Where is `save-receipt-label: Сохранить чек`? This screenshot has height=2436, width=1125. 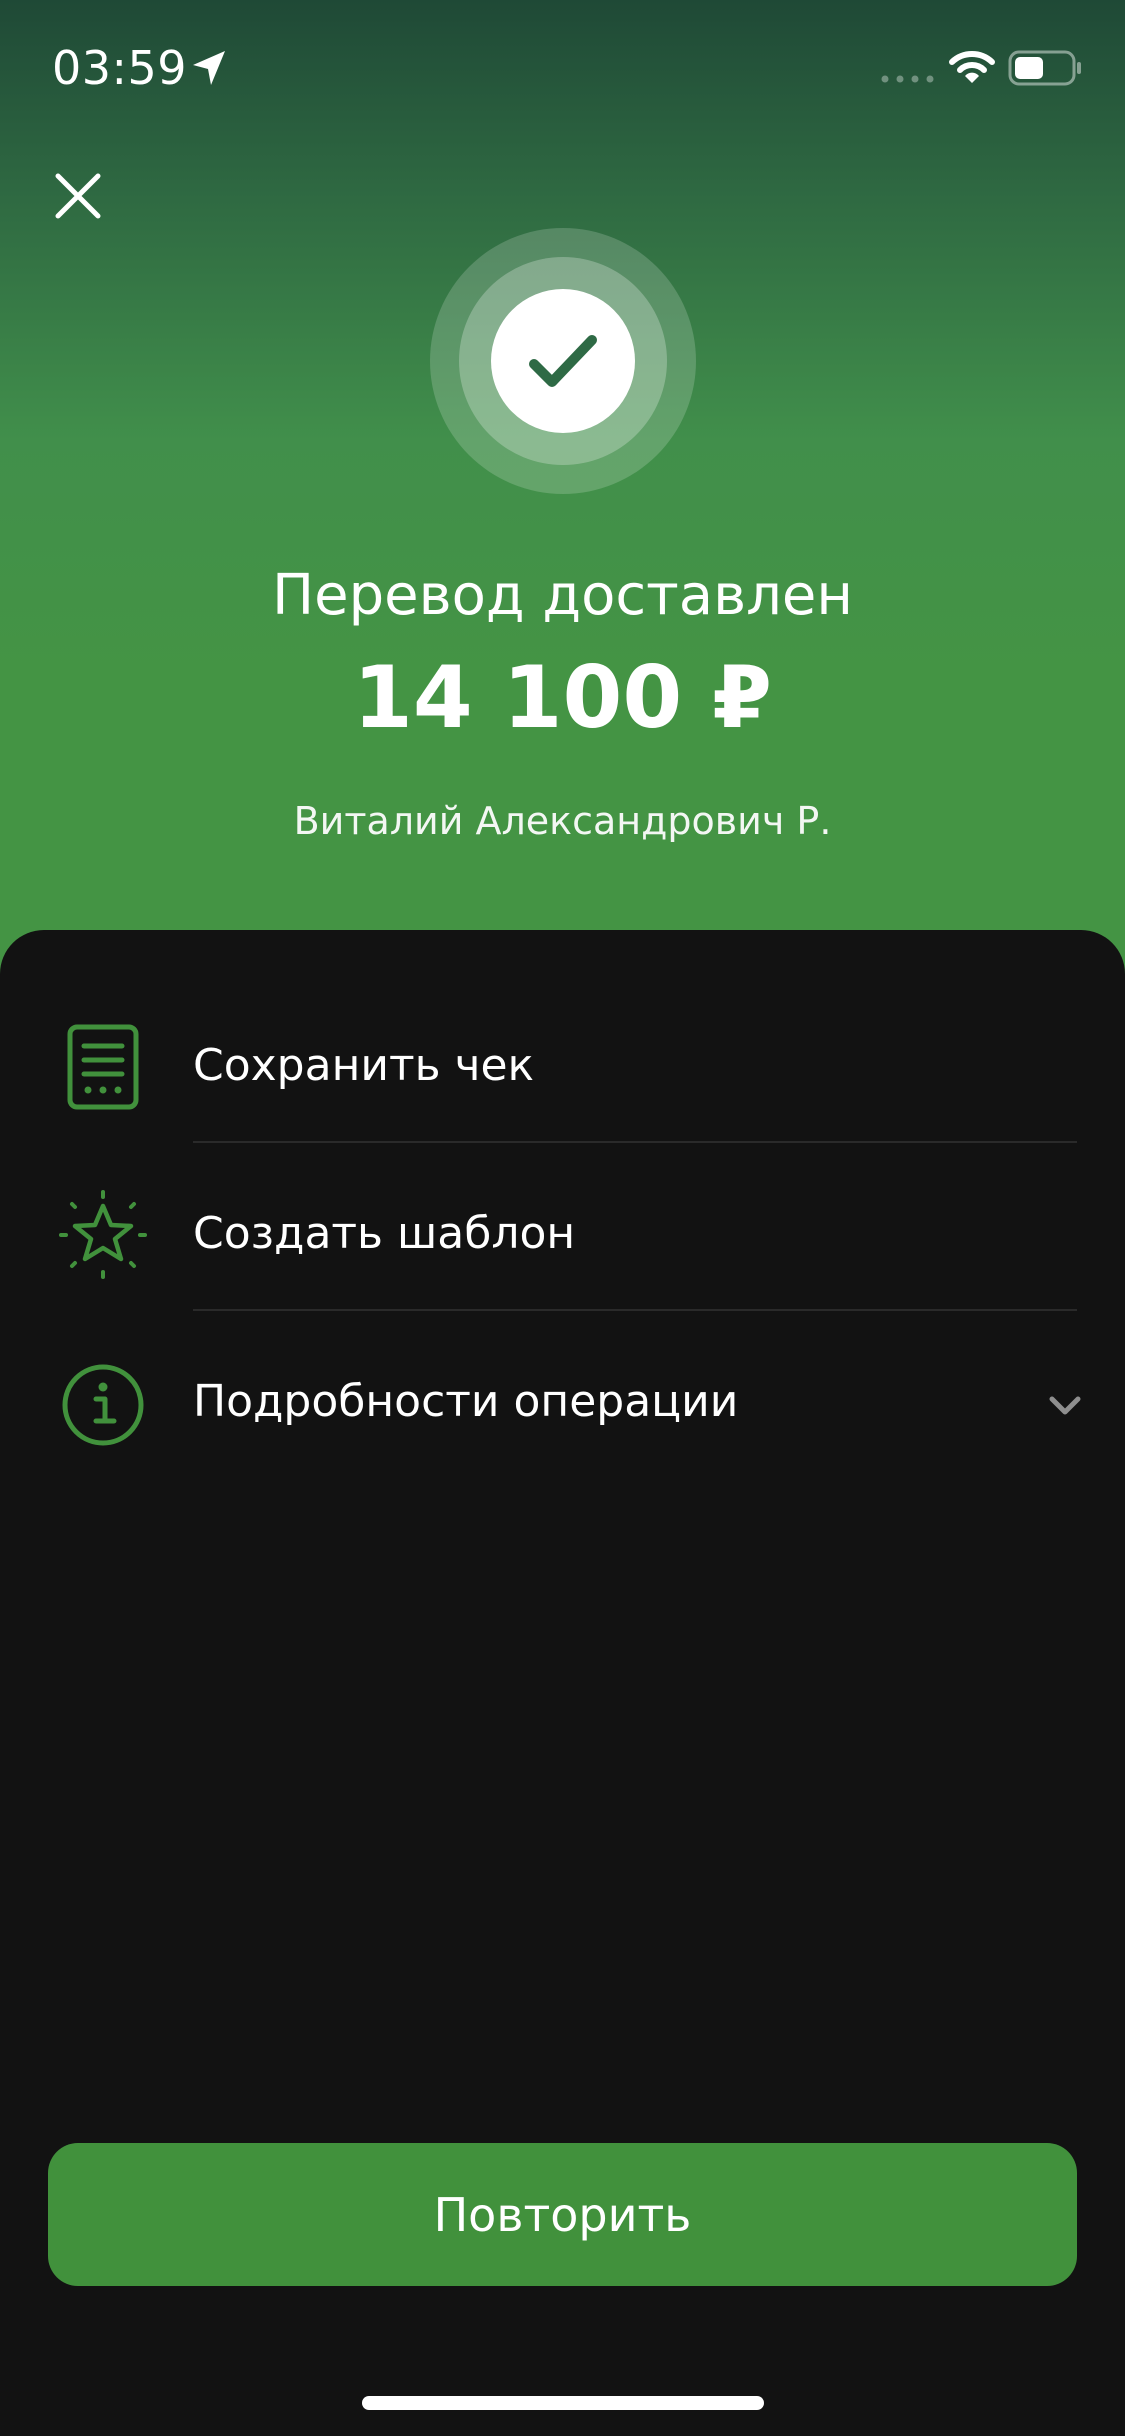 save-receipt-label: Сохранить чек is located at coordinates (364, 1065).